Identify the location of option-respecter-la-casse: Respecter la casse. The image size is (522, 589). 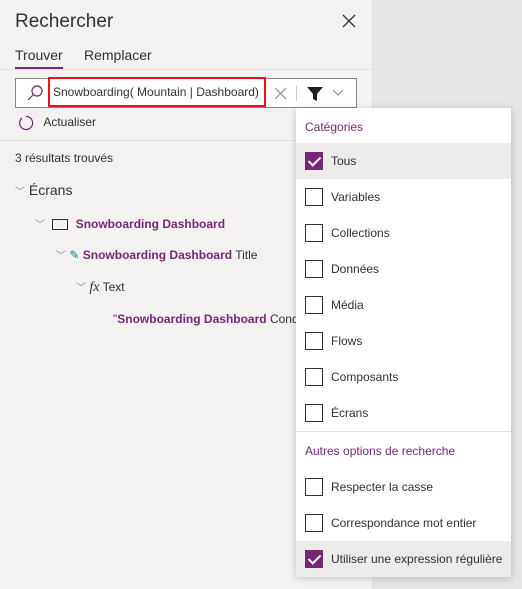
(403, 487).